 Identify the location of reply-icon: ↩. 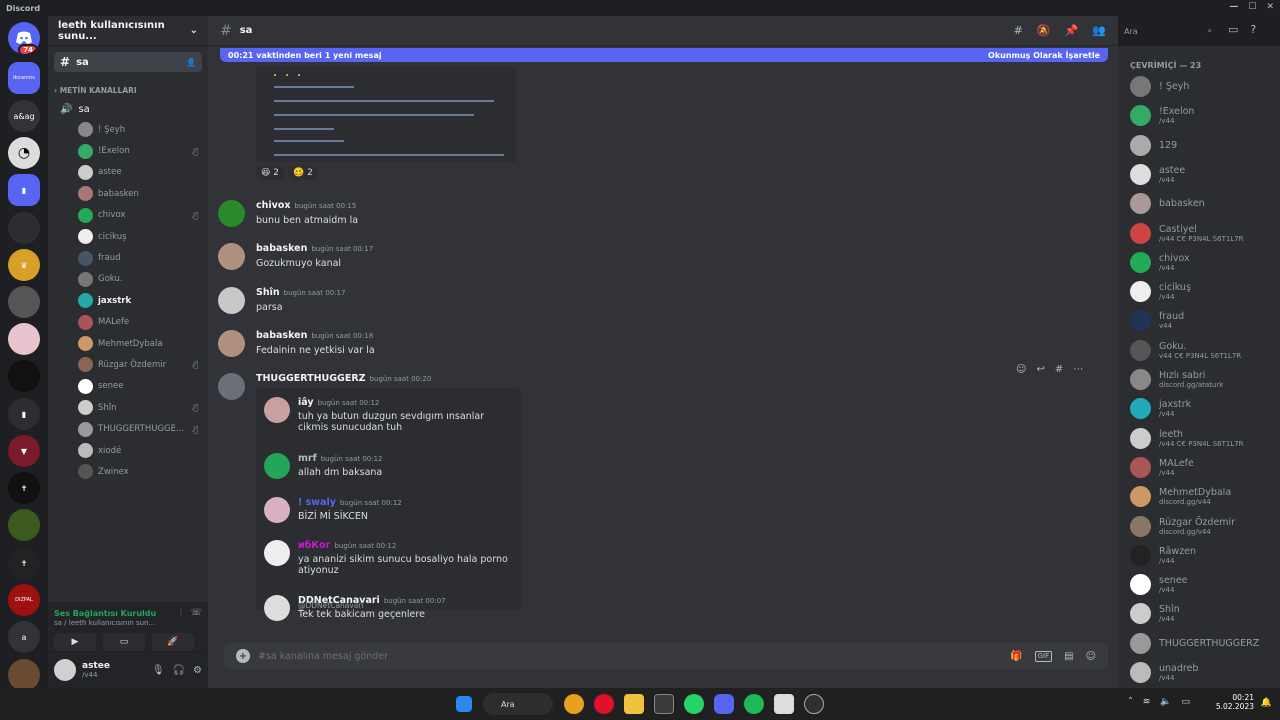
(1040, 369).